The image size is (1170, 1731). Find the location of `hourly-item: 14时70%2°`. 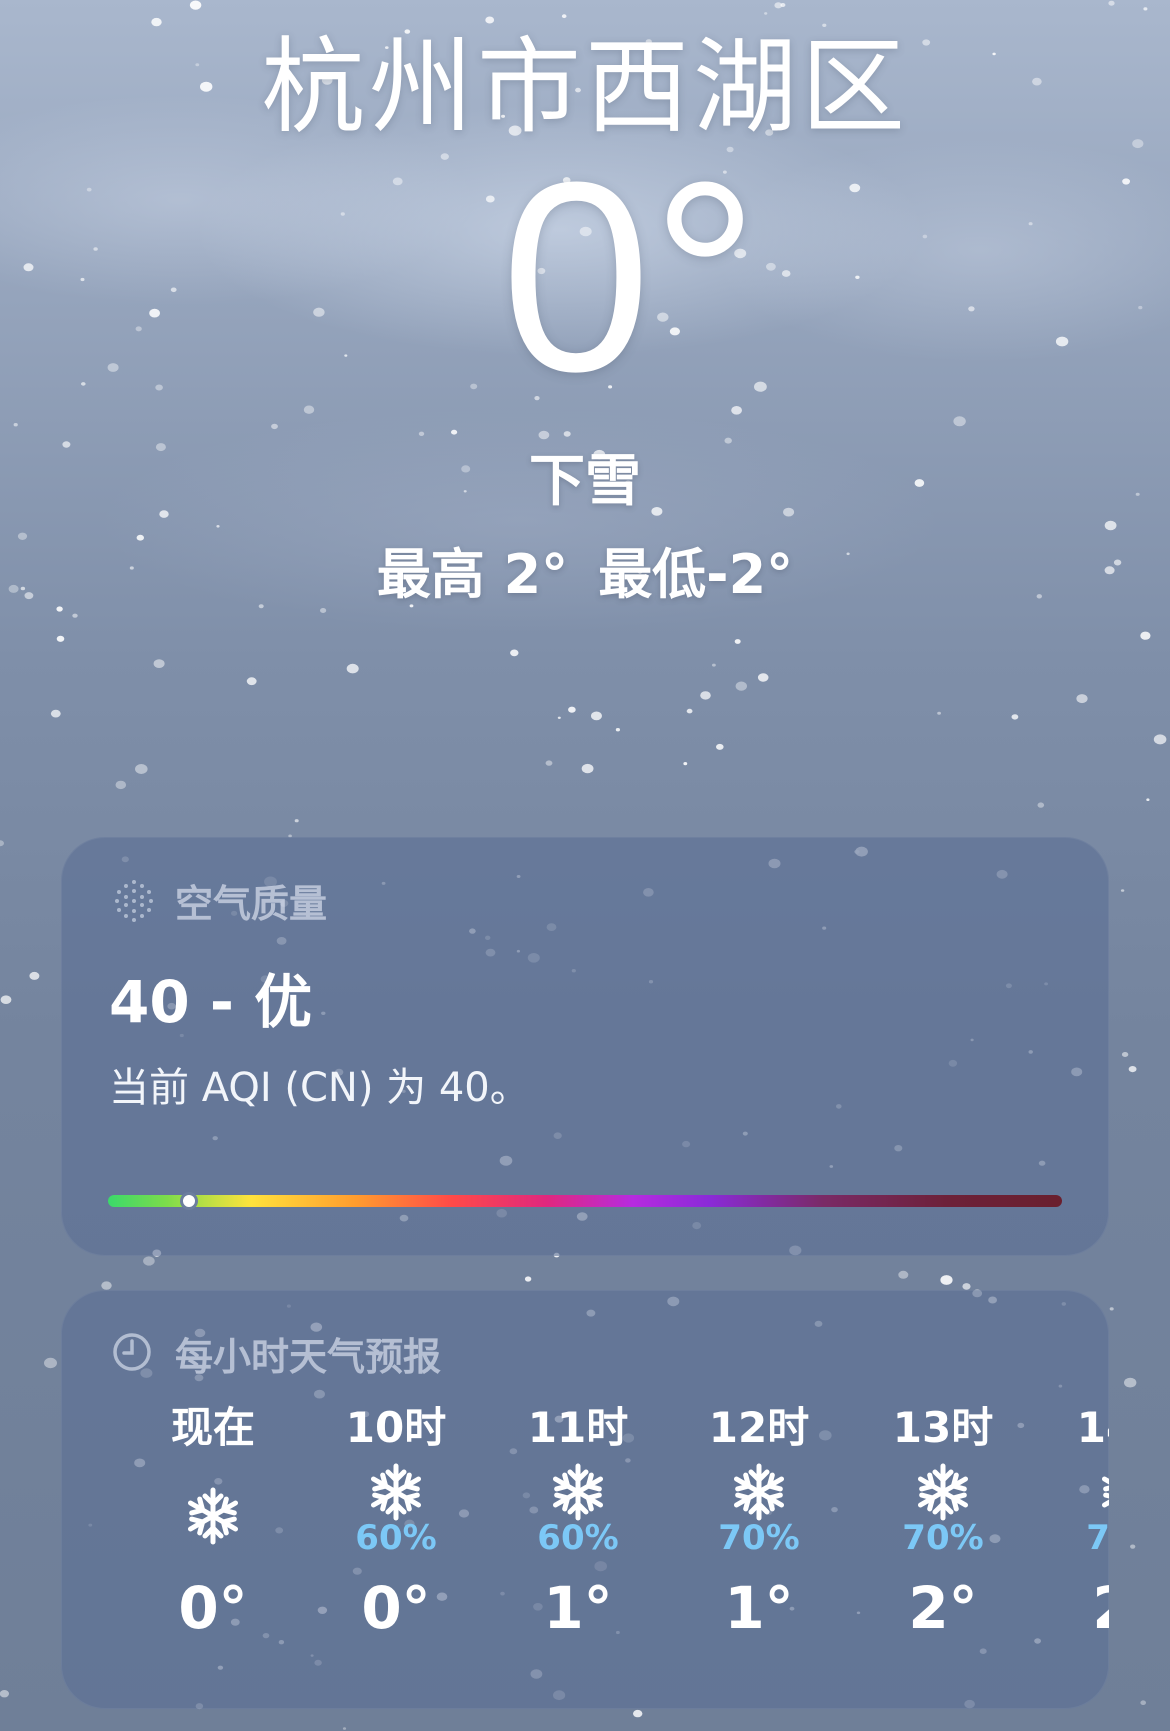

hourly-item: 14时70%2° is located at coordinates (1083, 1524).